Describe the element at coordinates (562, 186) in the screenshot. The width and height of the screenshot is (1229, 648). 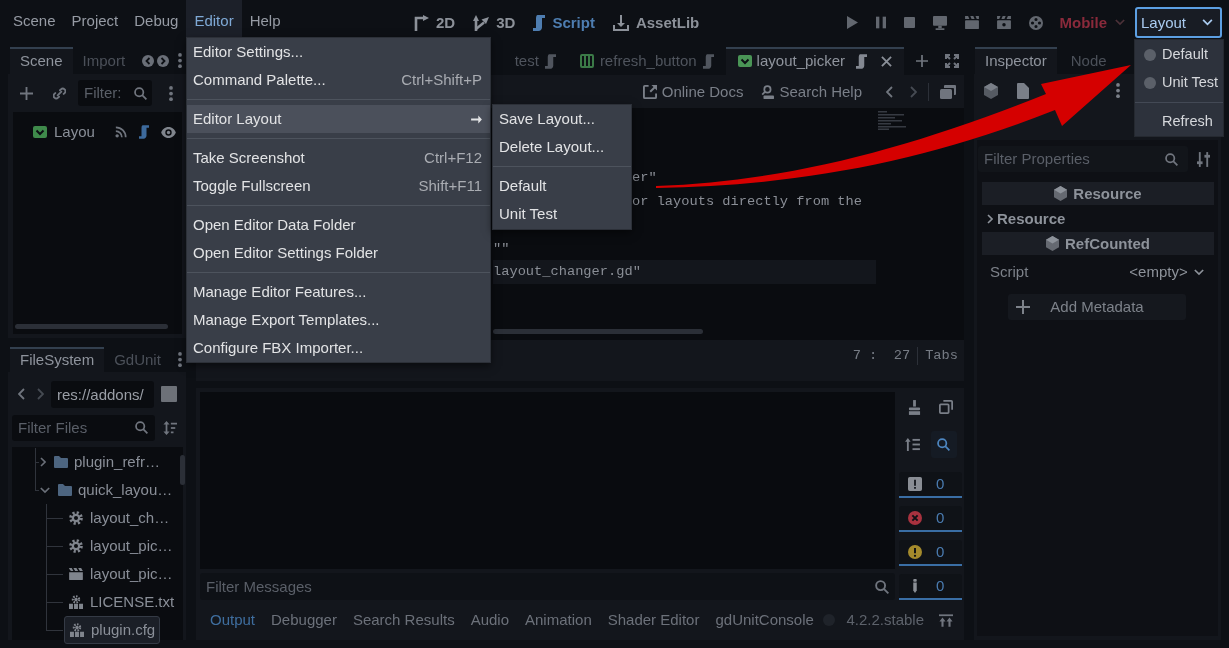
I see `menu-item: Default` at that location.